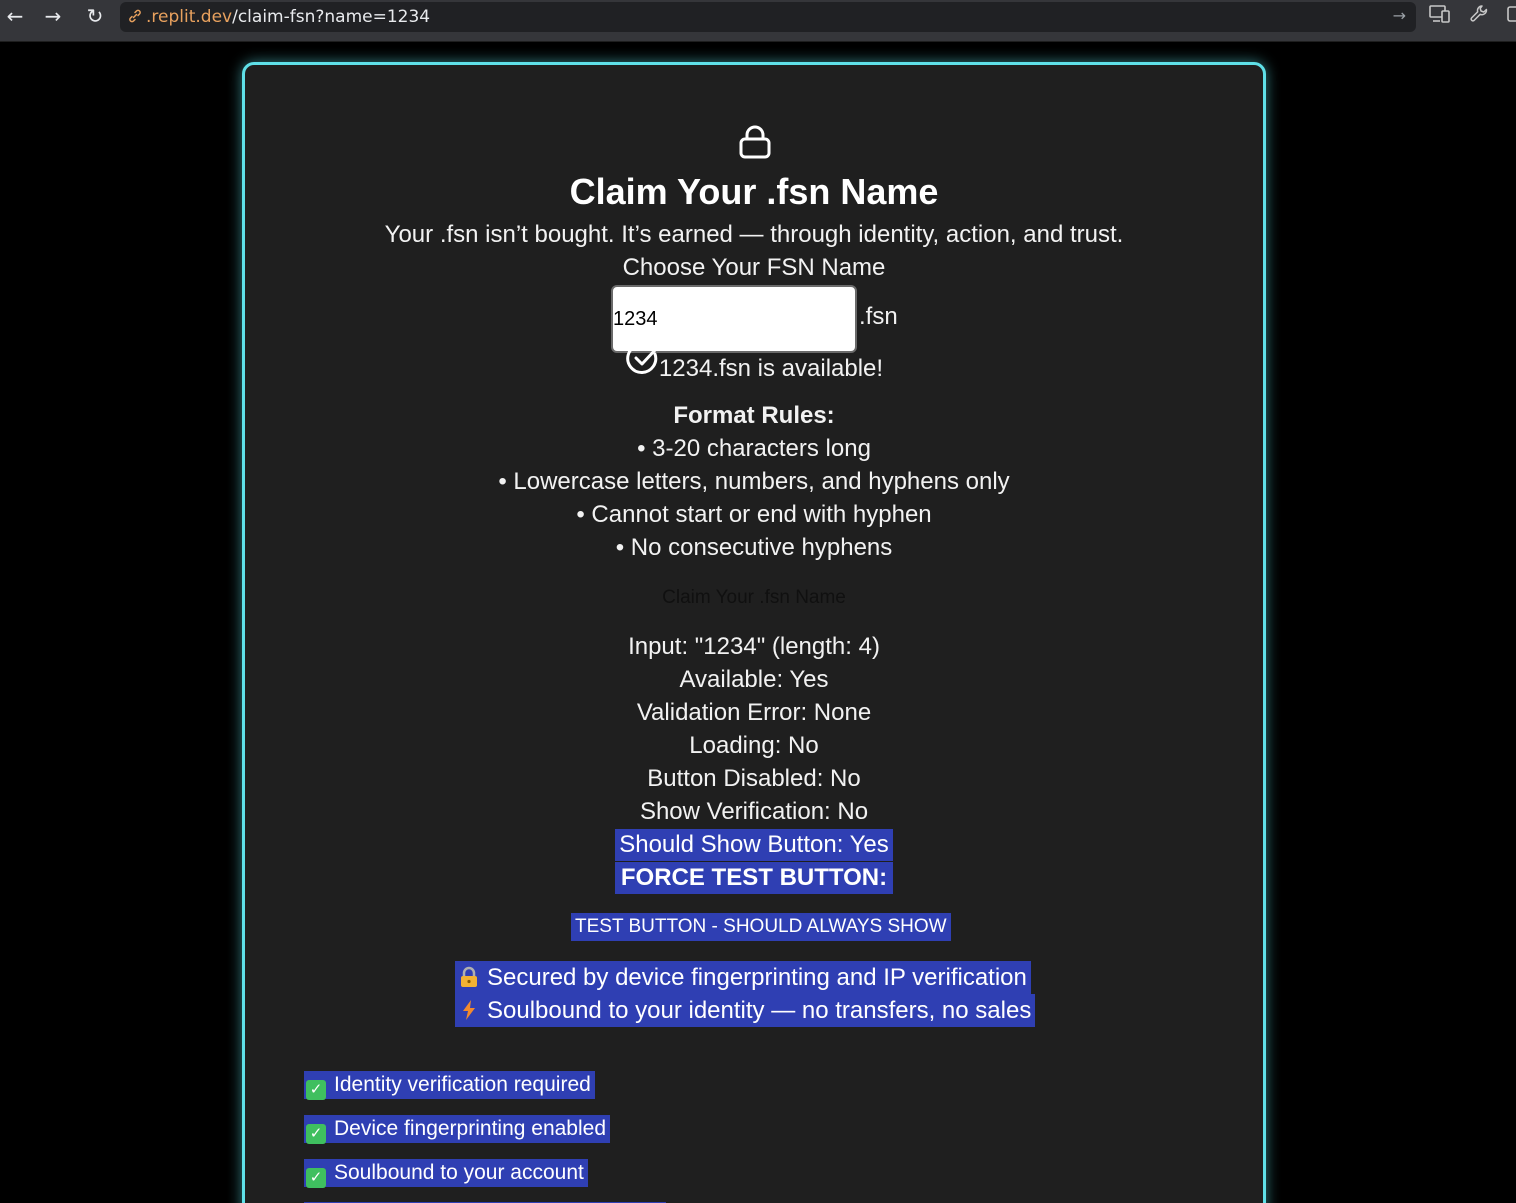 Image resolution: width=1516 pixels, height=1203 pixels. What do you see at coordinates (446, 1173) in the screenshot?
I see `feature-item: ✓ Soulbound to your account` at bounding box center [446, 1173].